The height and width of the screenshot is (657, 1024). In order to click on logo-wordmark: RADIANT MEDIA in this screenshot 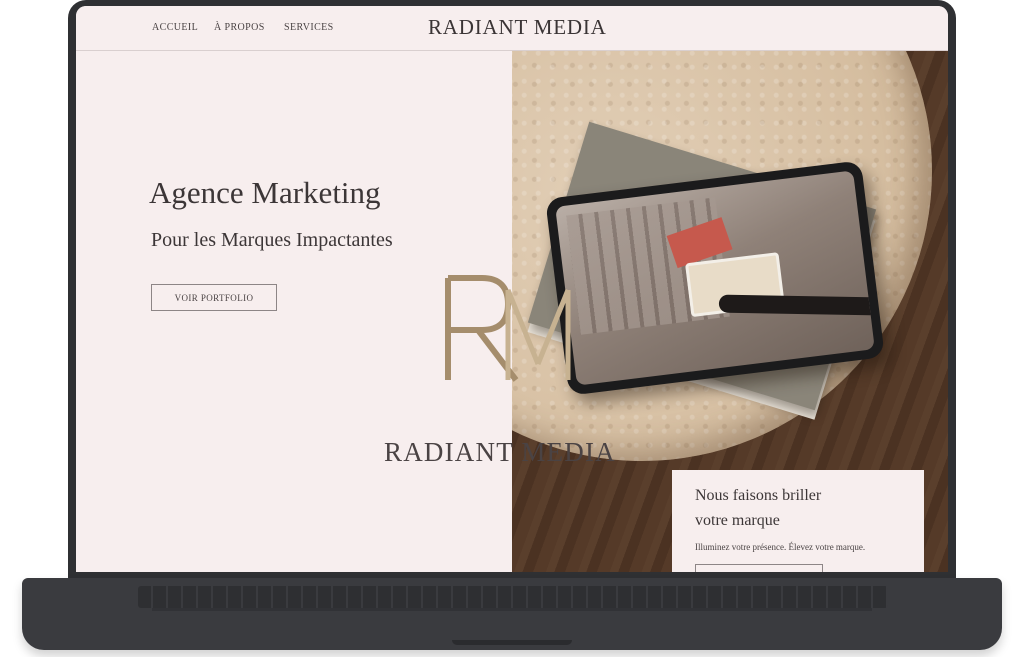, I will do `click(500, 452)`.